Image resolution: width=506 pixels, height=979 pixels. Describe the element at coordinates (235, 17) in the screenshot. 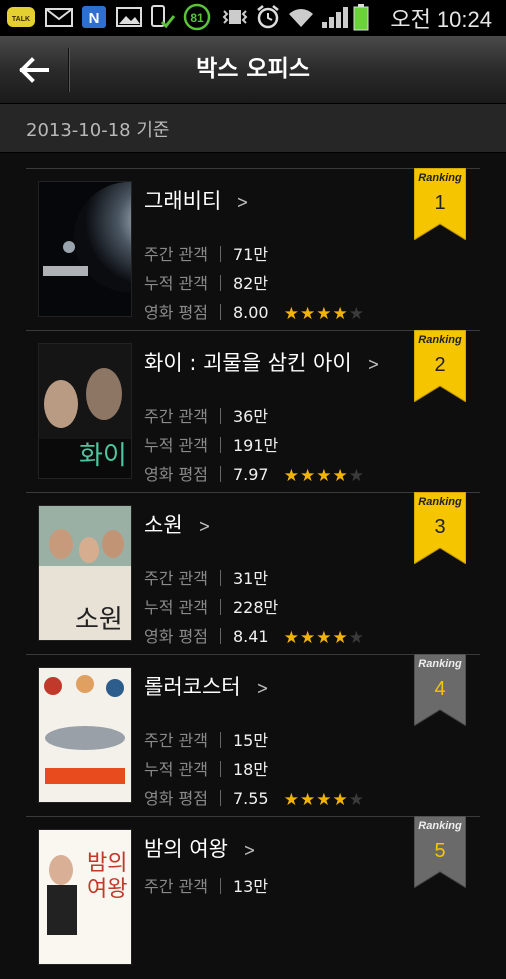

I see `vibrate-icon` at that location.